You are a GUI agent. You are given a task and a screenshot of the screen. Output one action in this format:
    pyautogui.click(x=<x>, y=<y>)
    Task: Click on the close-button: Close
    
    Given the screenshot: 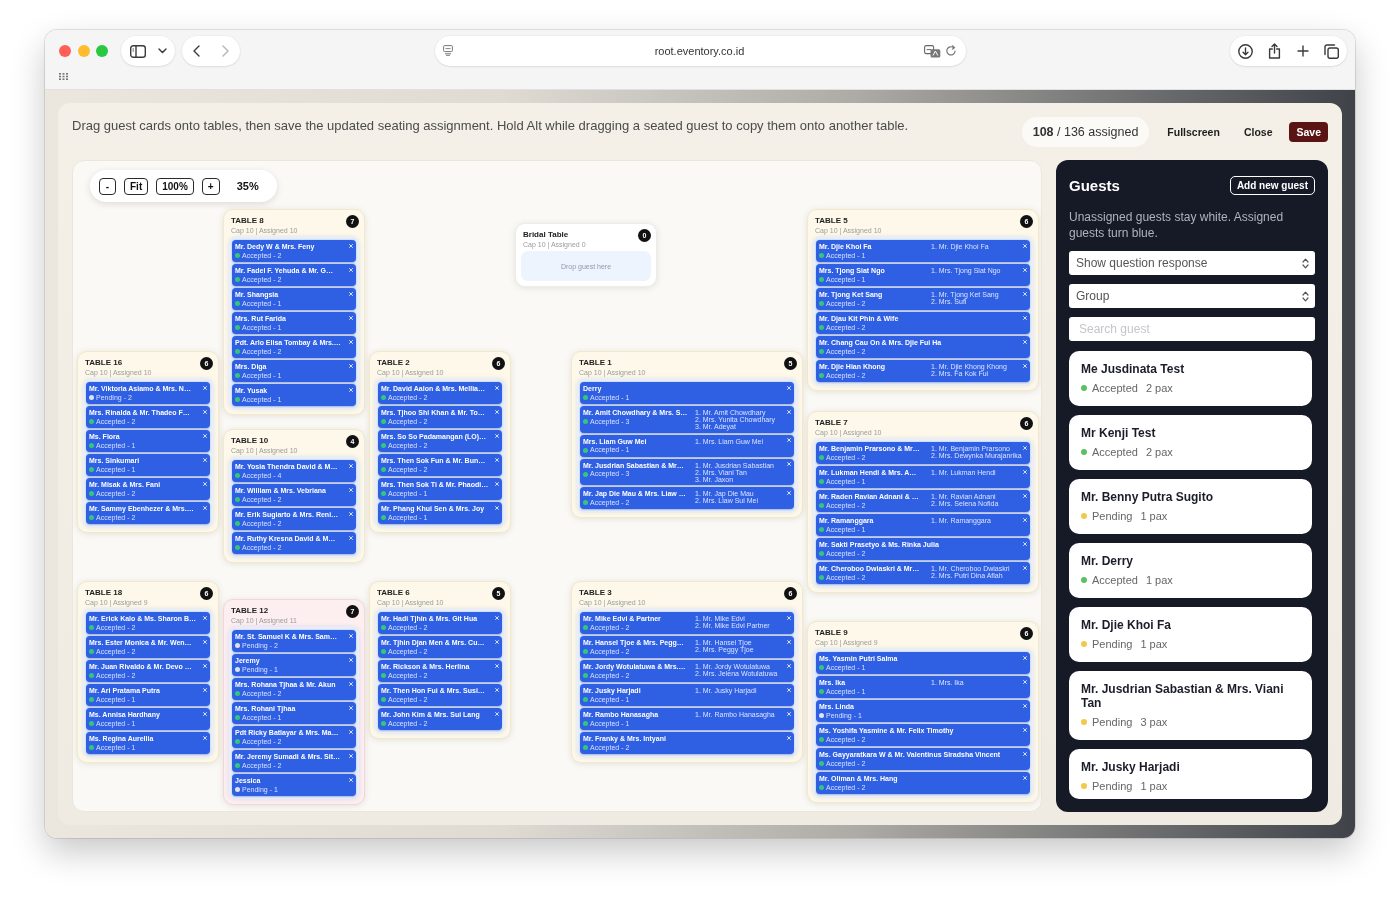 What is the action you would take?
    pyautogui.click(x=1258, y=132)
    